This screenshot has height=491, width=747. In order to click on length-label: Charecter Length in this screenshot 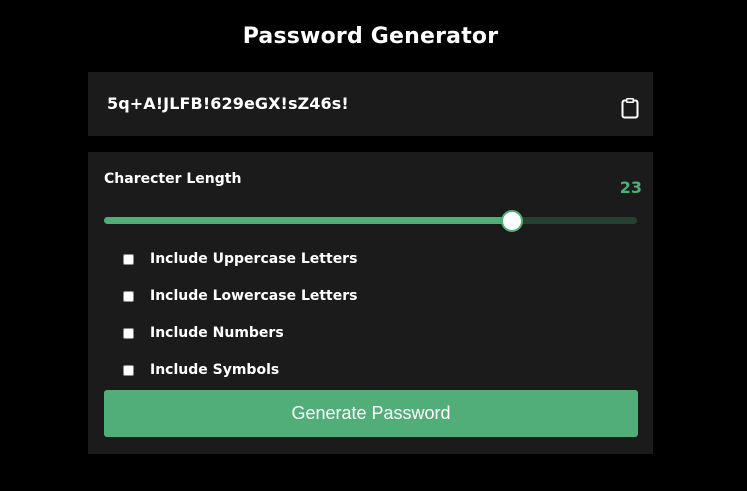, I will do `click(173, 179)`.